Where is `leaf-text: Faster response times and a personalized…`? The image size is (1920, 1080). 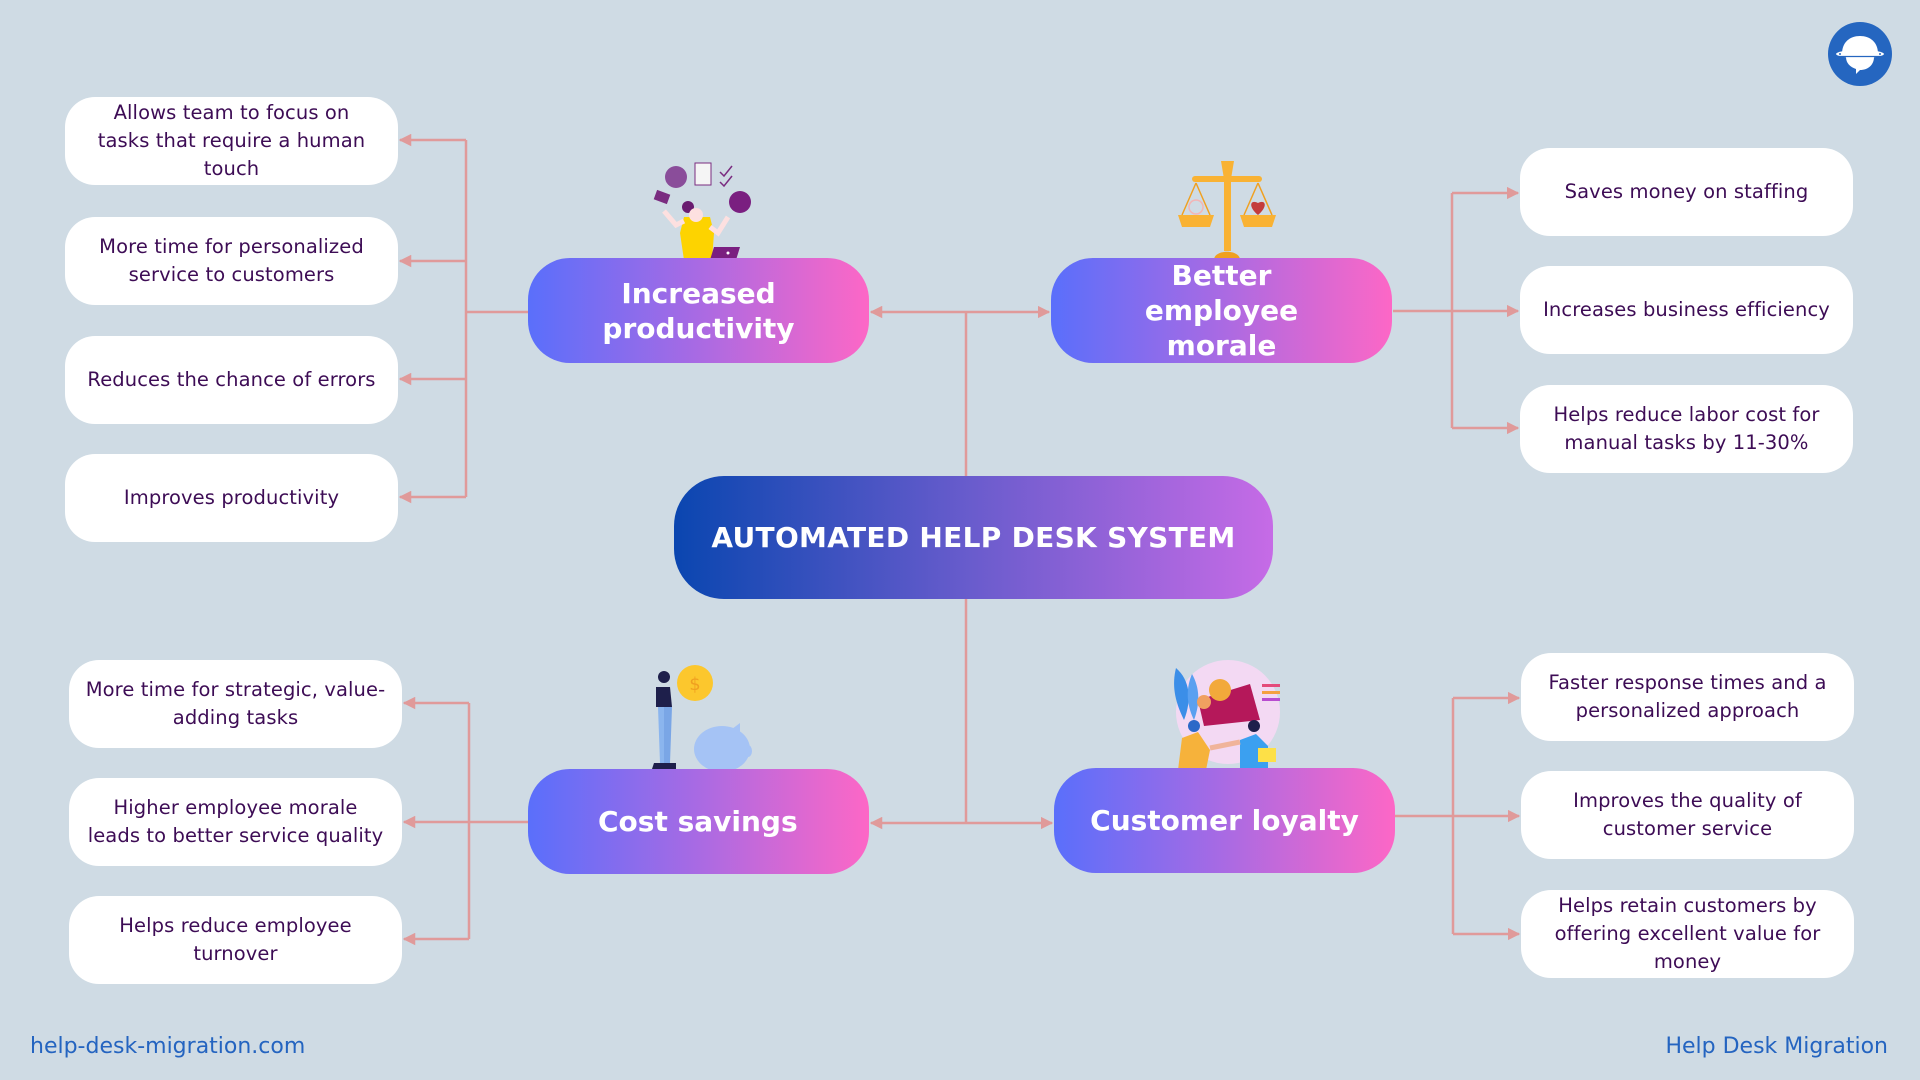 leaf-text: Faster response times and a personalized… is located at coordinates (1687, 696).